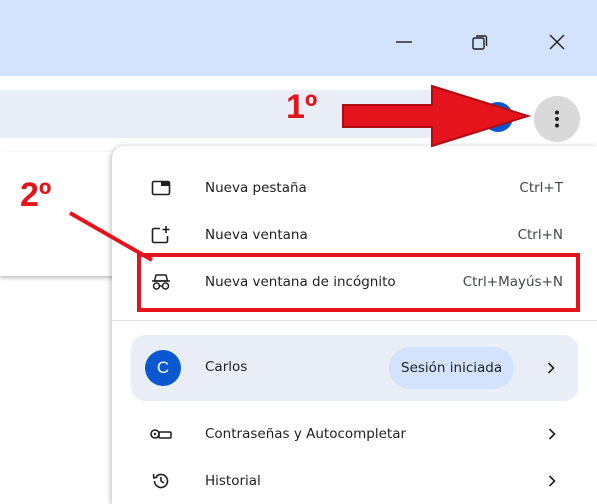  What do you see at coordinates (163, 368) in the screenshot?
I see `avatar: C` at bounding box center [163, 368].